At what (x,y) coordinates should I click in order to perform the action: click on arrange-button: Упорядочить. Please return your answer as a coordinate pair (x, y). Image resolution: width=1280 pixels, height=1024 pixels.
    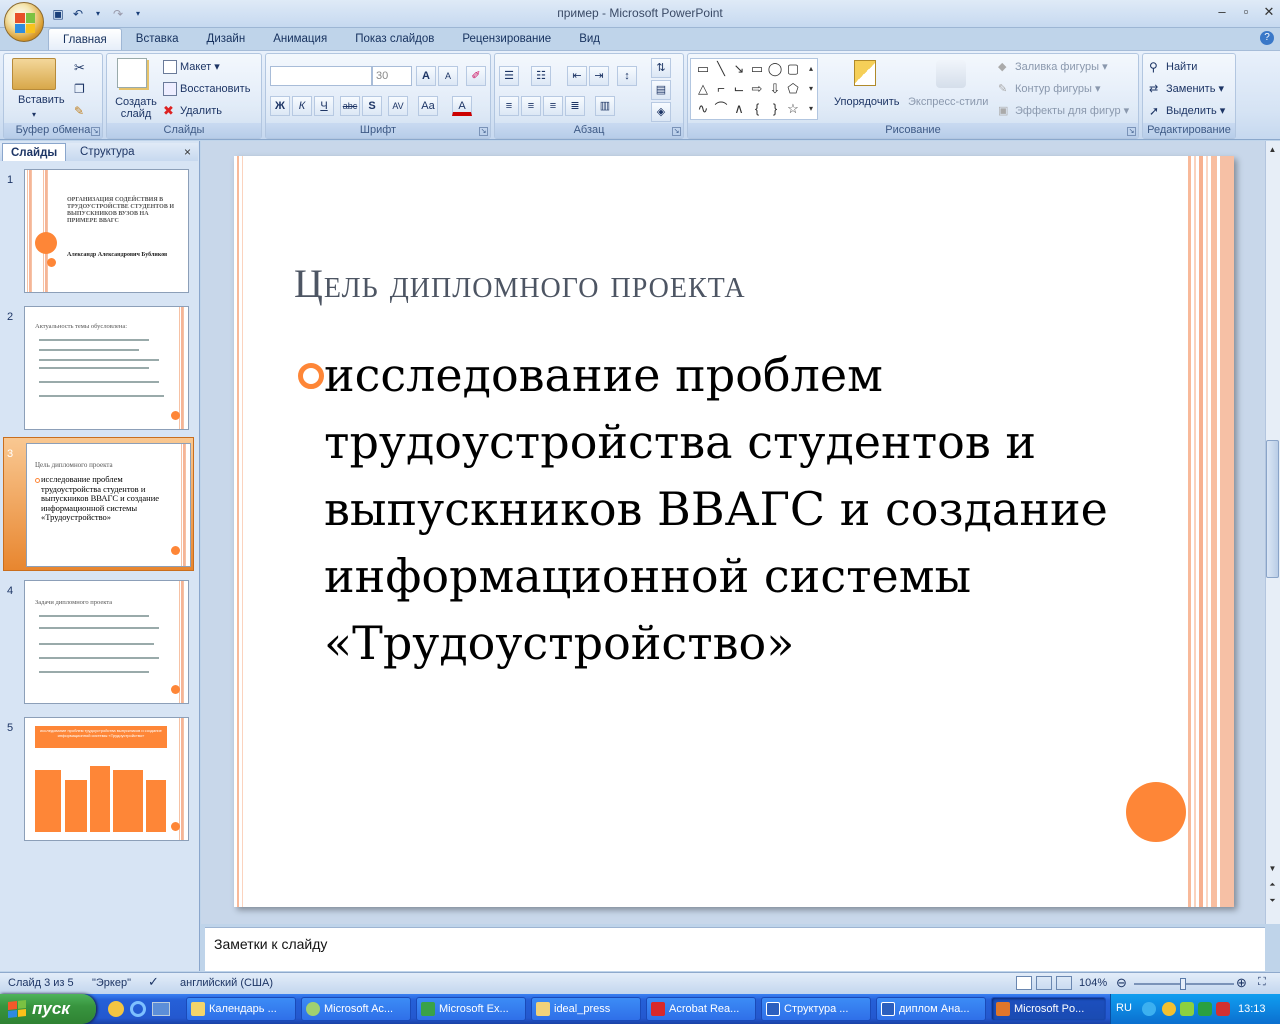
    Looking at the image, I should click on (866, 102).